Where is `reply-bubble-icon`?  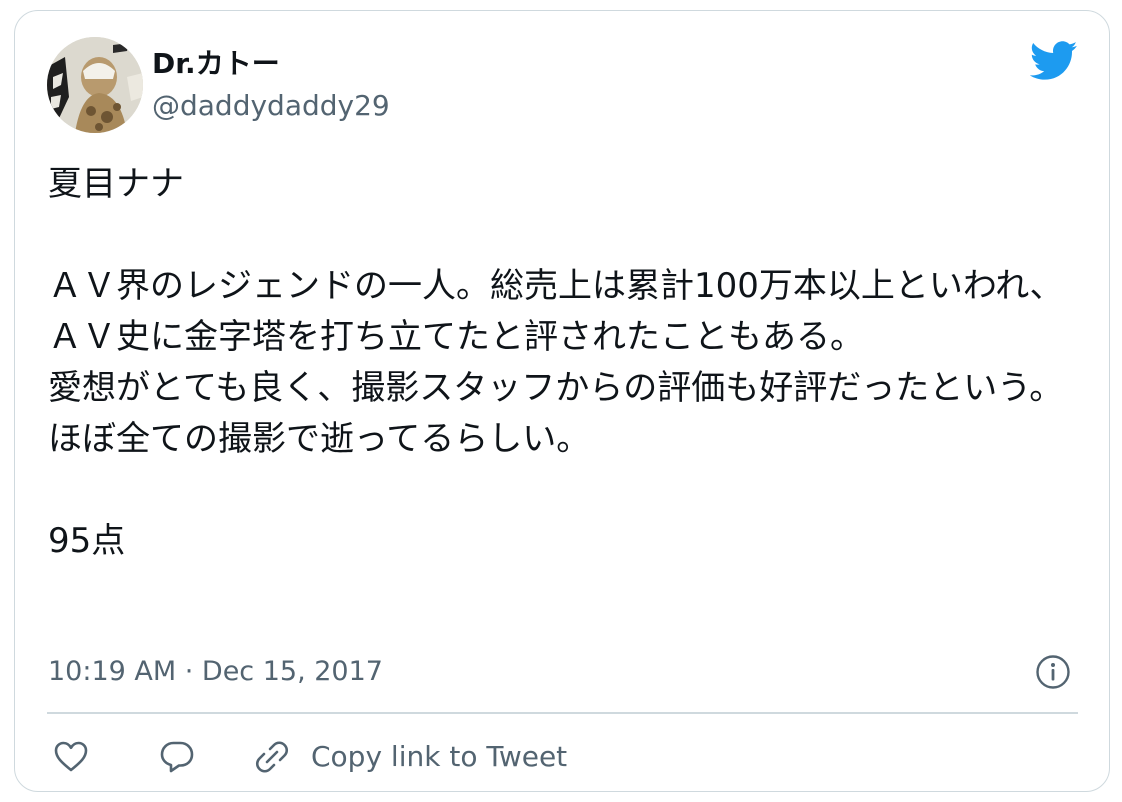 reply-bubble-icon is located at coordinates (177, 757).